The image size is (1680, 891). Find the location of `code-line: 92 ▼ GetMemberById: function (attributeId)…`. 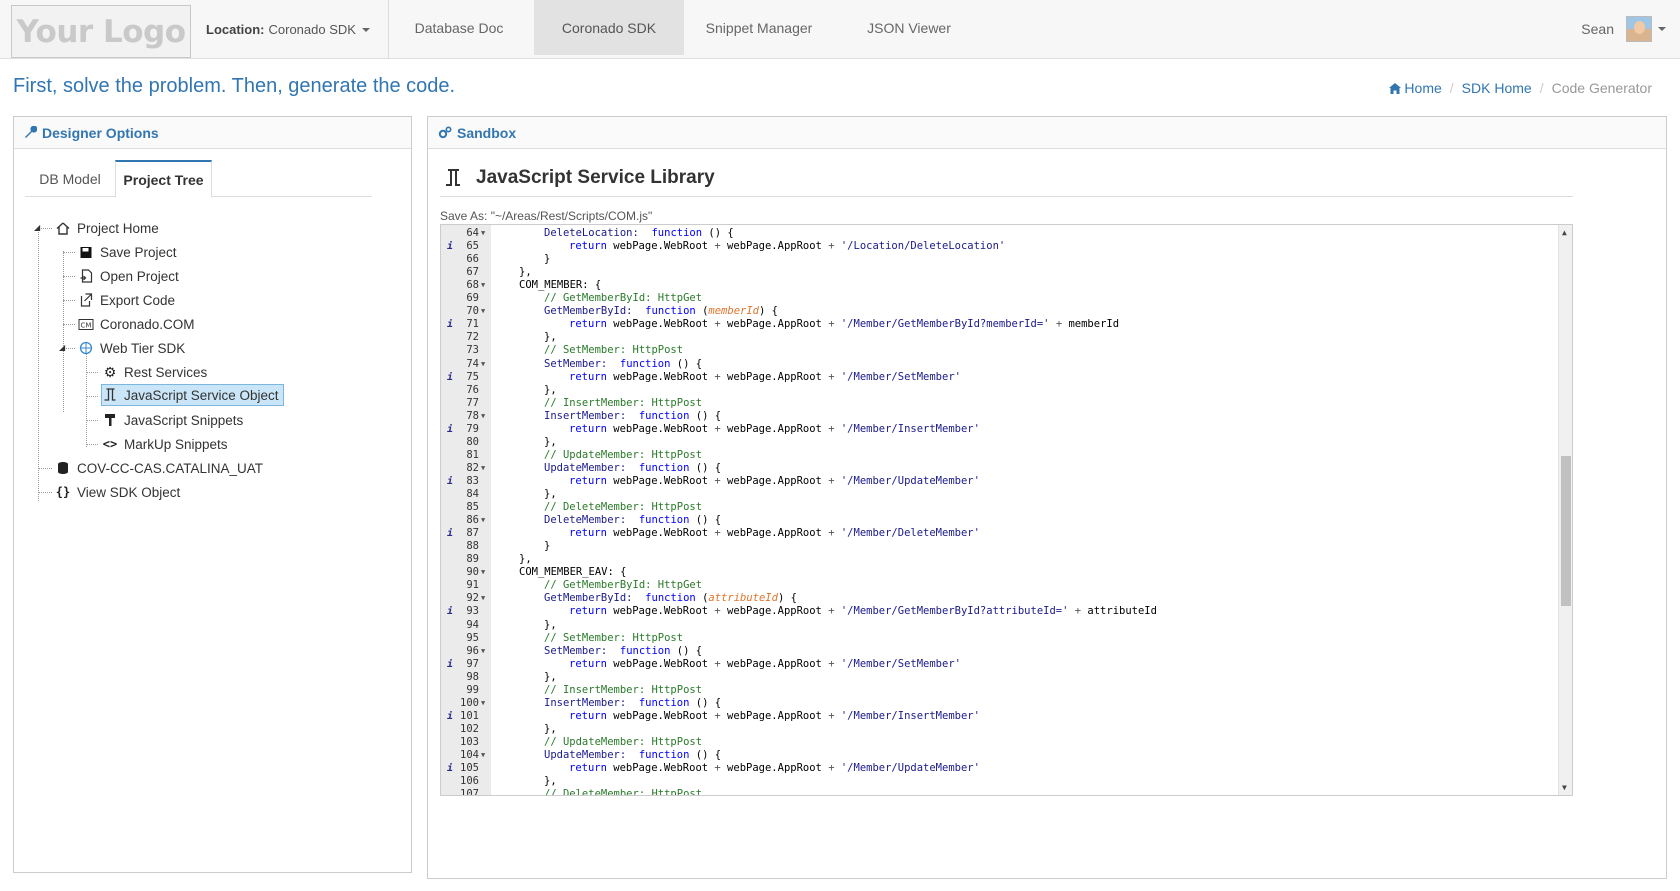

code-line: 92 ▼ GetMemberById: function (attributeId)… is located at coordinates (1000, 598).